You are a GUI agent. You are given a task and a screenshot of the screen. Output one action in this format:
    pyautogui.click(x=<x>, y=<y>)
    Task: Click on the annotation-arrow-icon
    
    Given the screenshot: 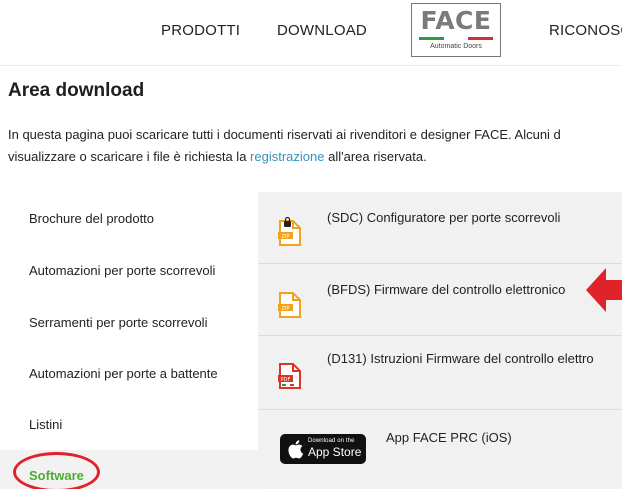 What is the action you would take?
    pyautogui.click(x=604, y=290)
    